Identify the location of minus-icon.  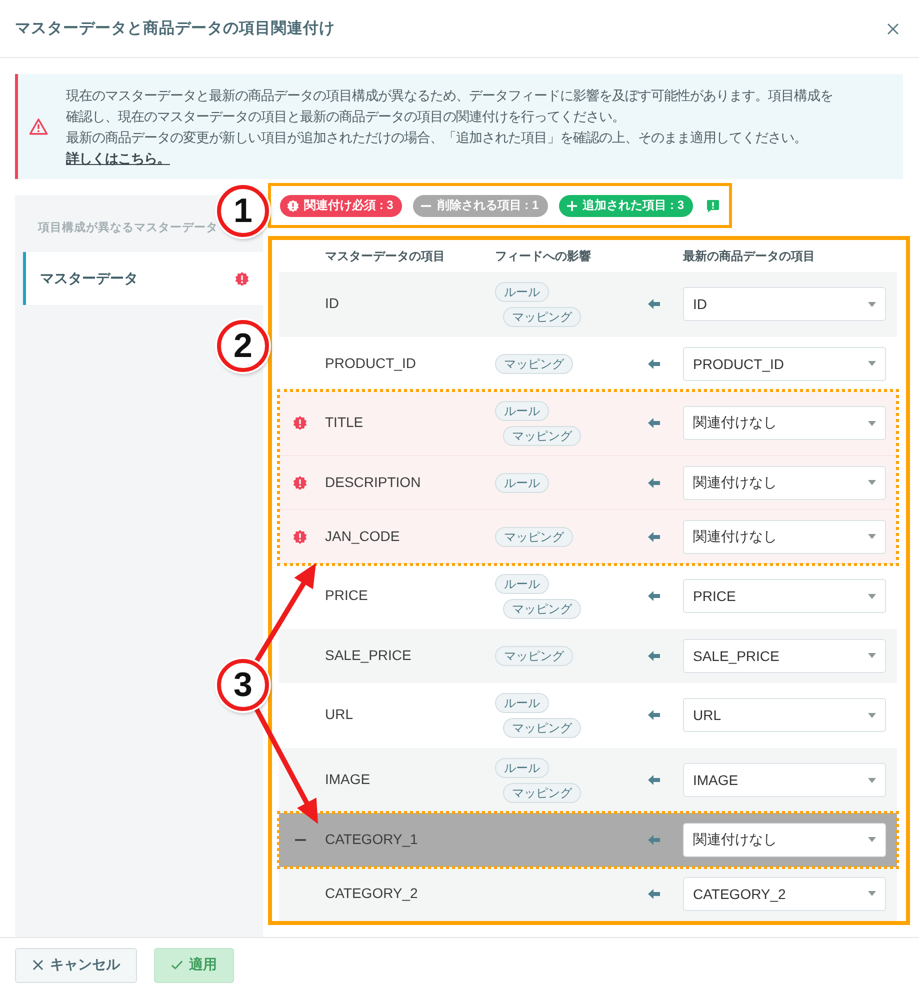
(300, 839).